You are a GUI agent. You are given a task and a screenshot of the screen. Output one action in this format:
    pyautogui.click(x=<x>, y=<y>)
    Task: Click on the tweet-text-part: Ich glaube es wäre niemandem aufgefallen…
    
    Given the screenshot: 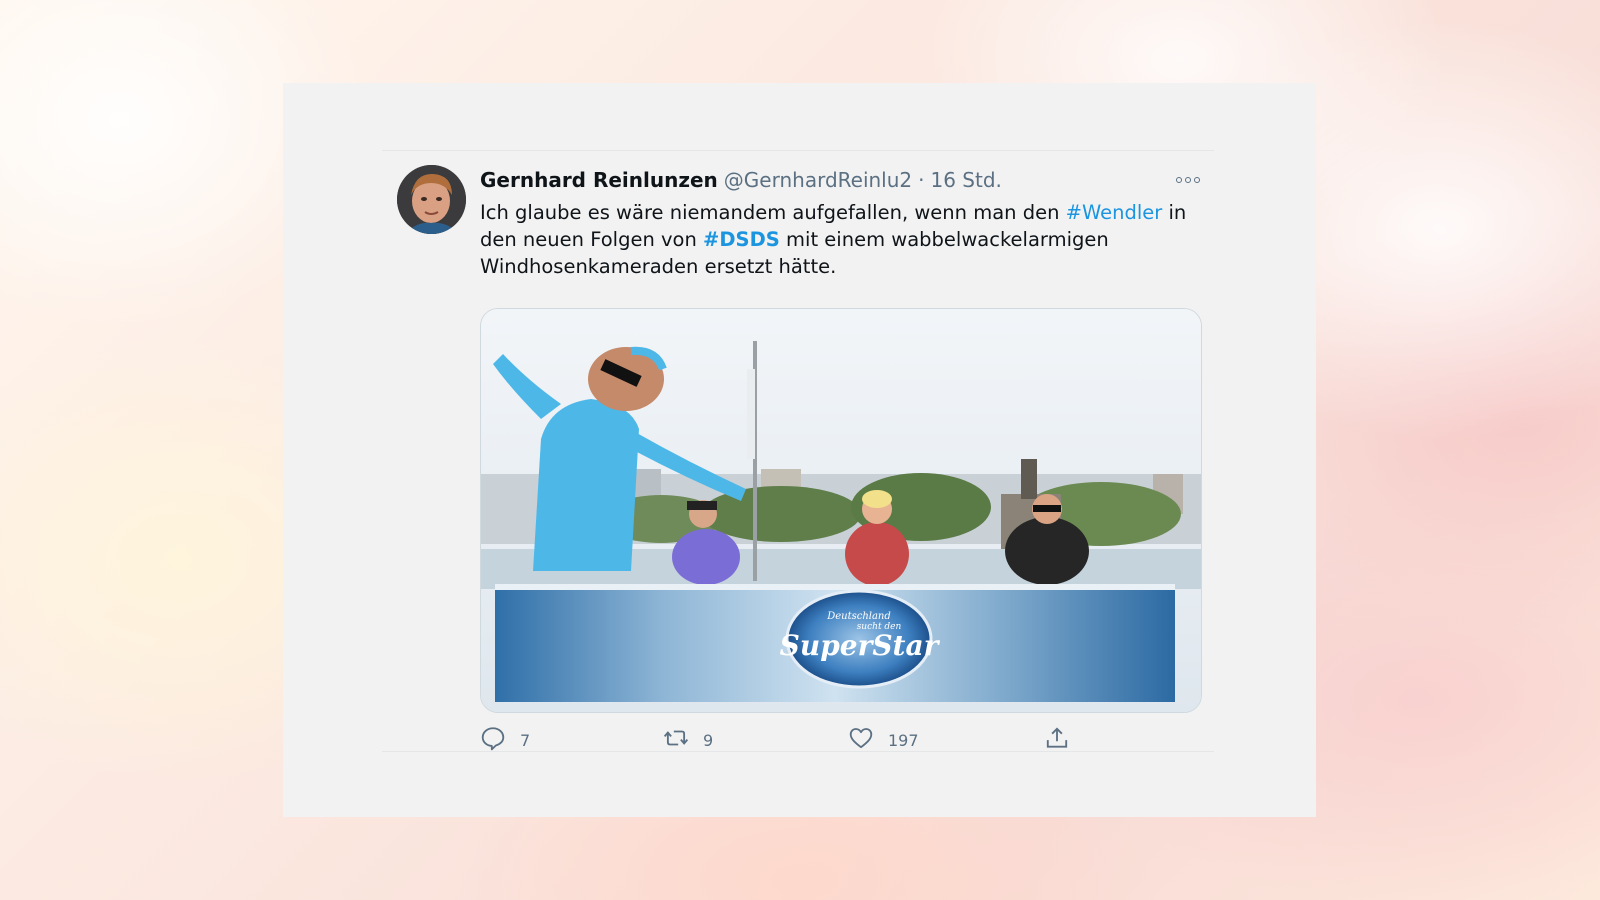 What is the action you would take?
    pyautogui.click(x=773, y=212)
    